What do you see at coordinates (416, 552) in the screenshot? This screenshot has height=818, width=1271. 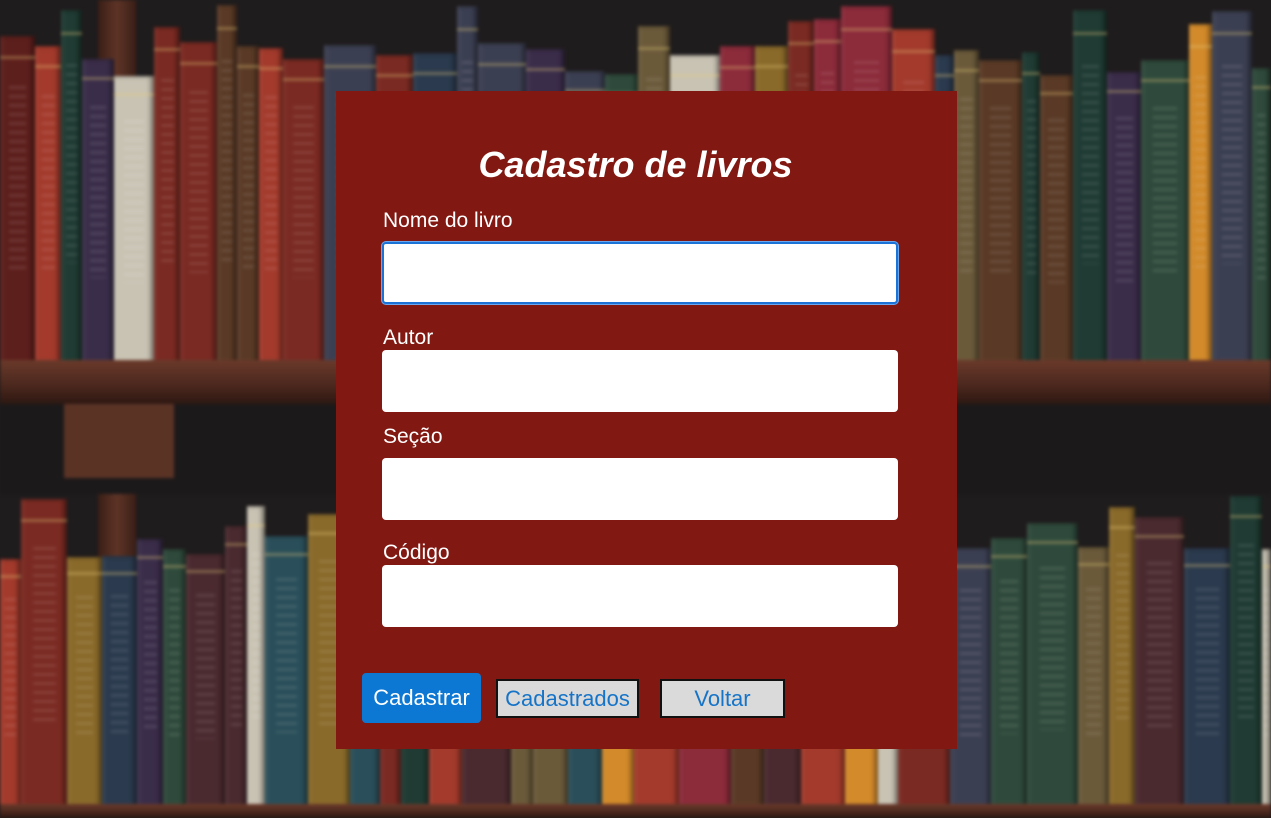 I see `code-label: Código` at bounding box center [416, 552].